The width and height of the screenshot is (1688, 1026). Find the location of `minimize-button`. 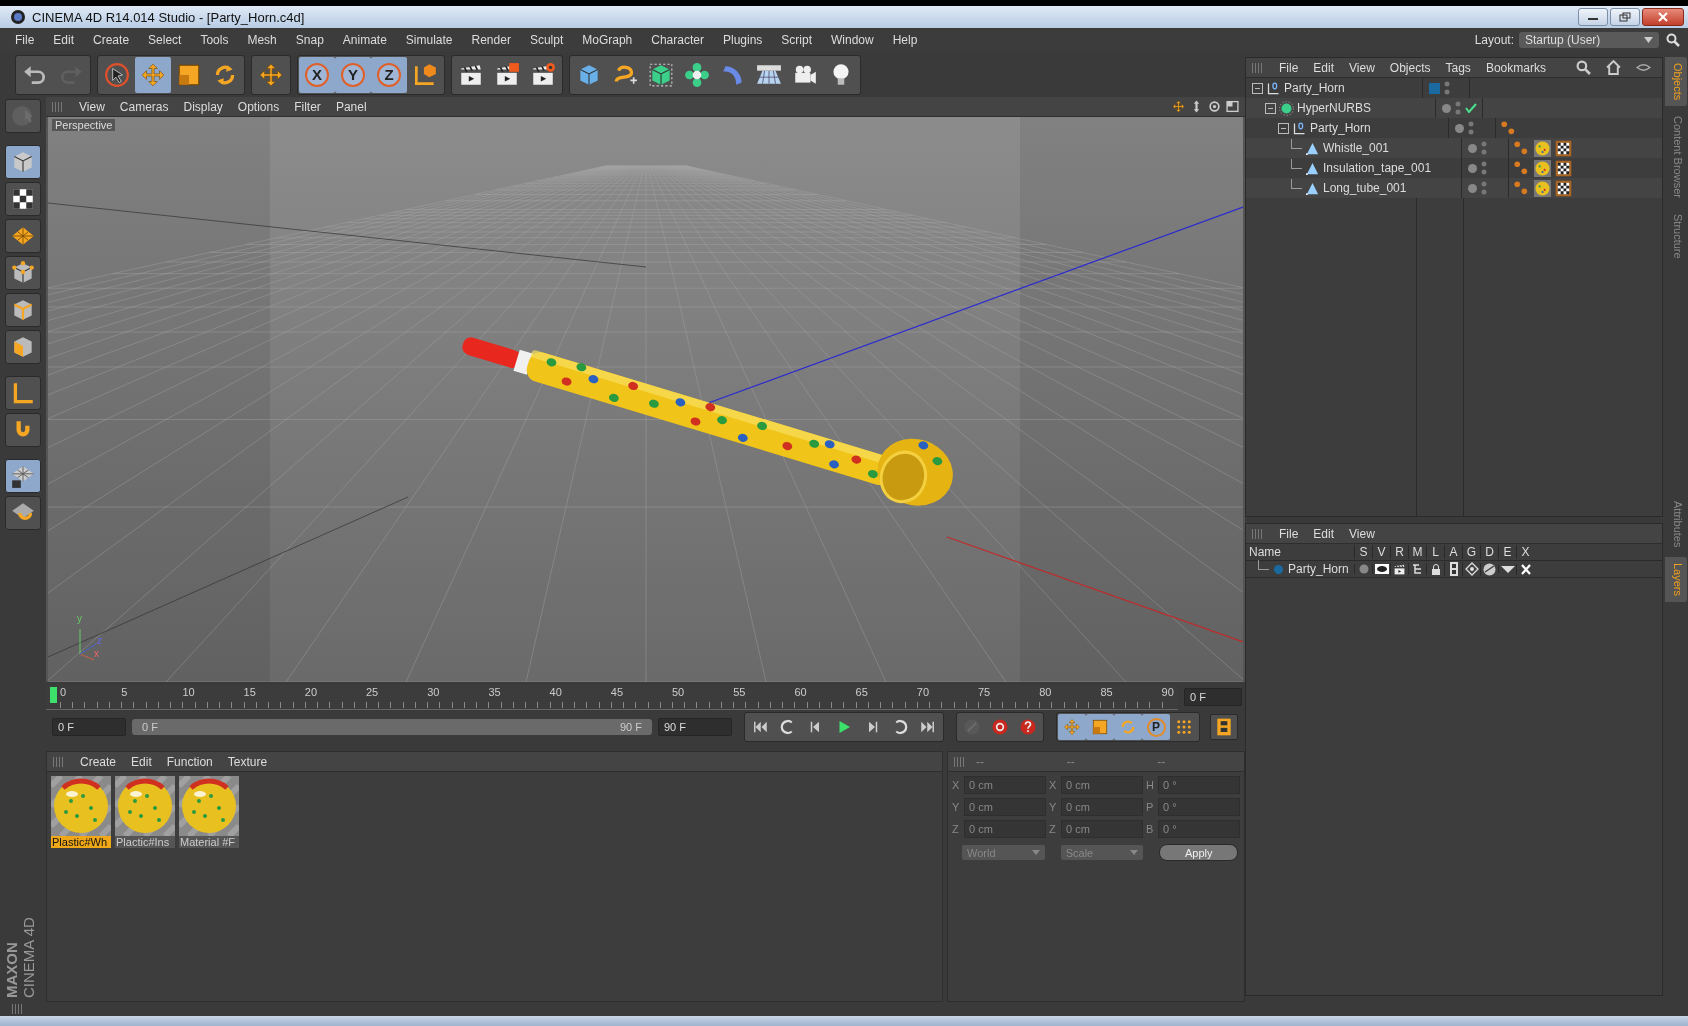

minimize-button is located at coordinates (1593, 17).